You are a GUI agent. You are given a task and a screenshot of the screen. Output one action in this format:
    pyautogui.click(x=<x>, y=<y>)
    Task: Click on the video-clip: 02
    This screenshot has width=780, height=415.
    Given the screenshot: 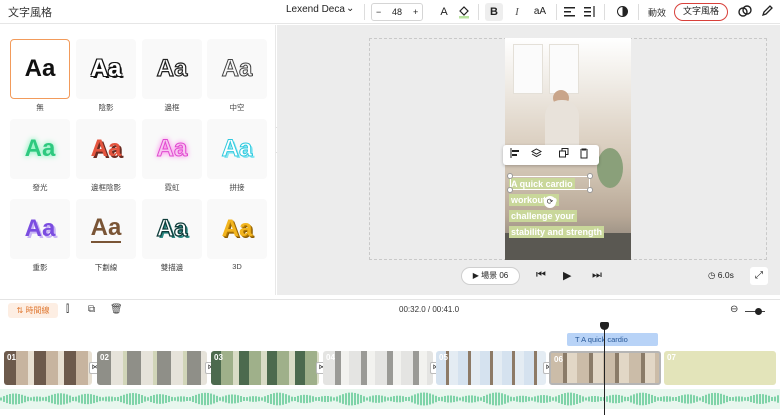 What is the action you would take?
    pyautogui.click(x=152, y=368)
    